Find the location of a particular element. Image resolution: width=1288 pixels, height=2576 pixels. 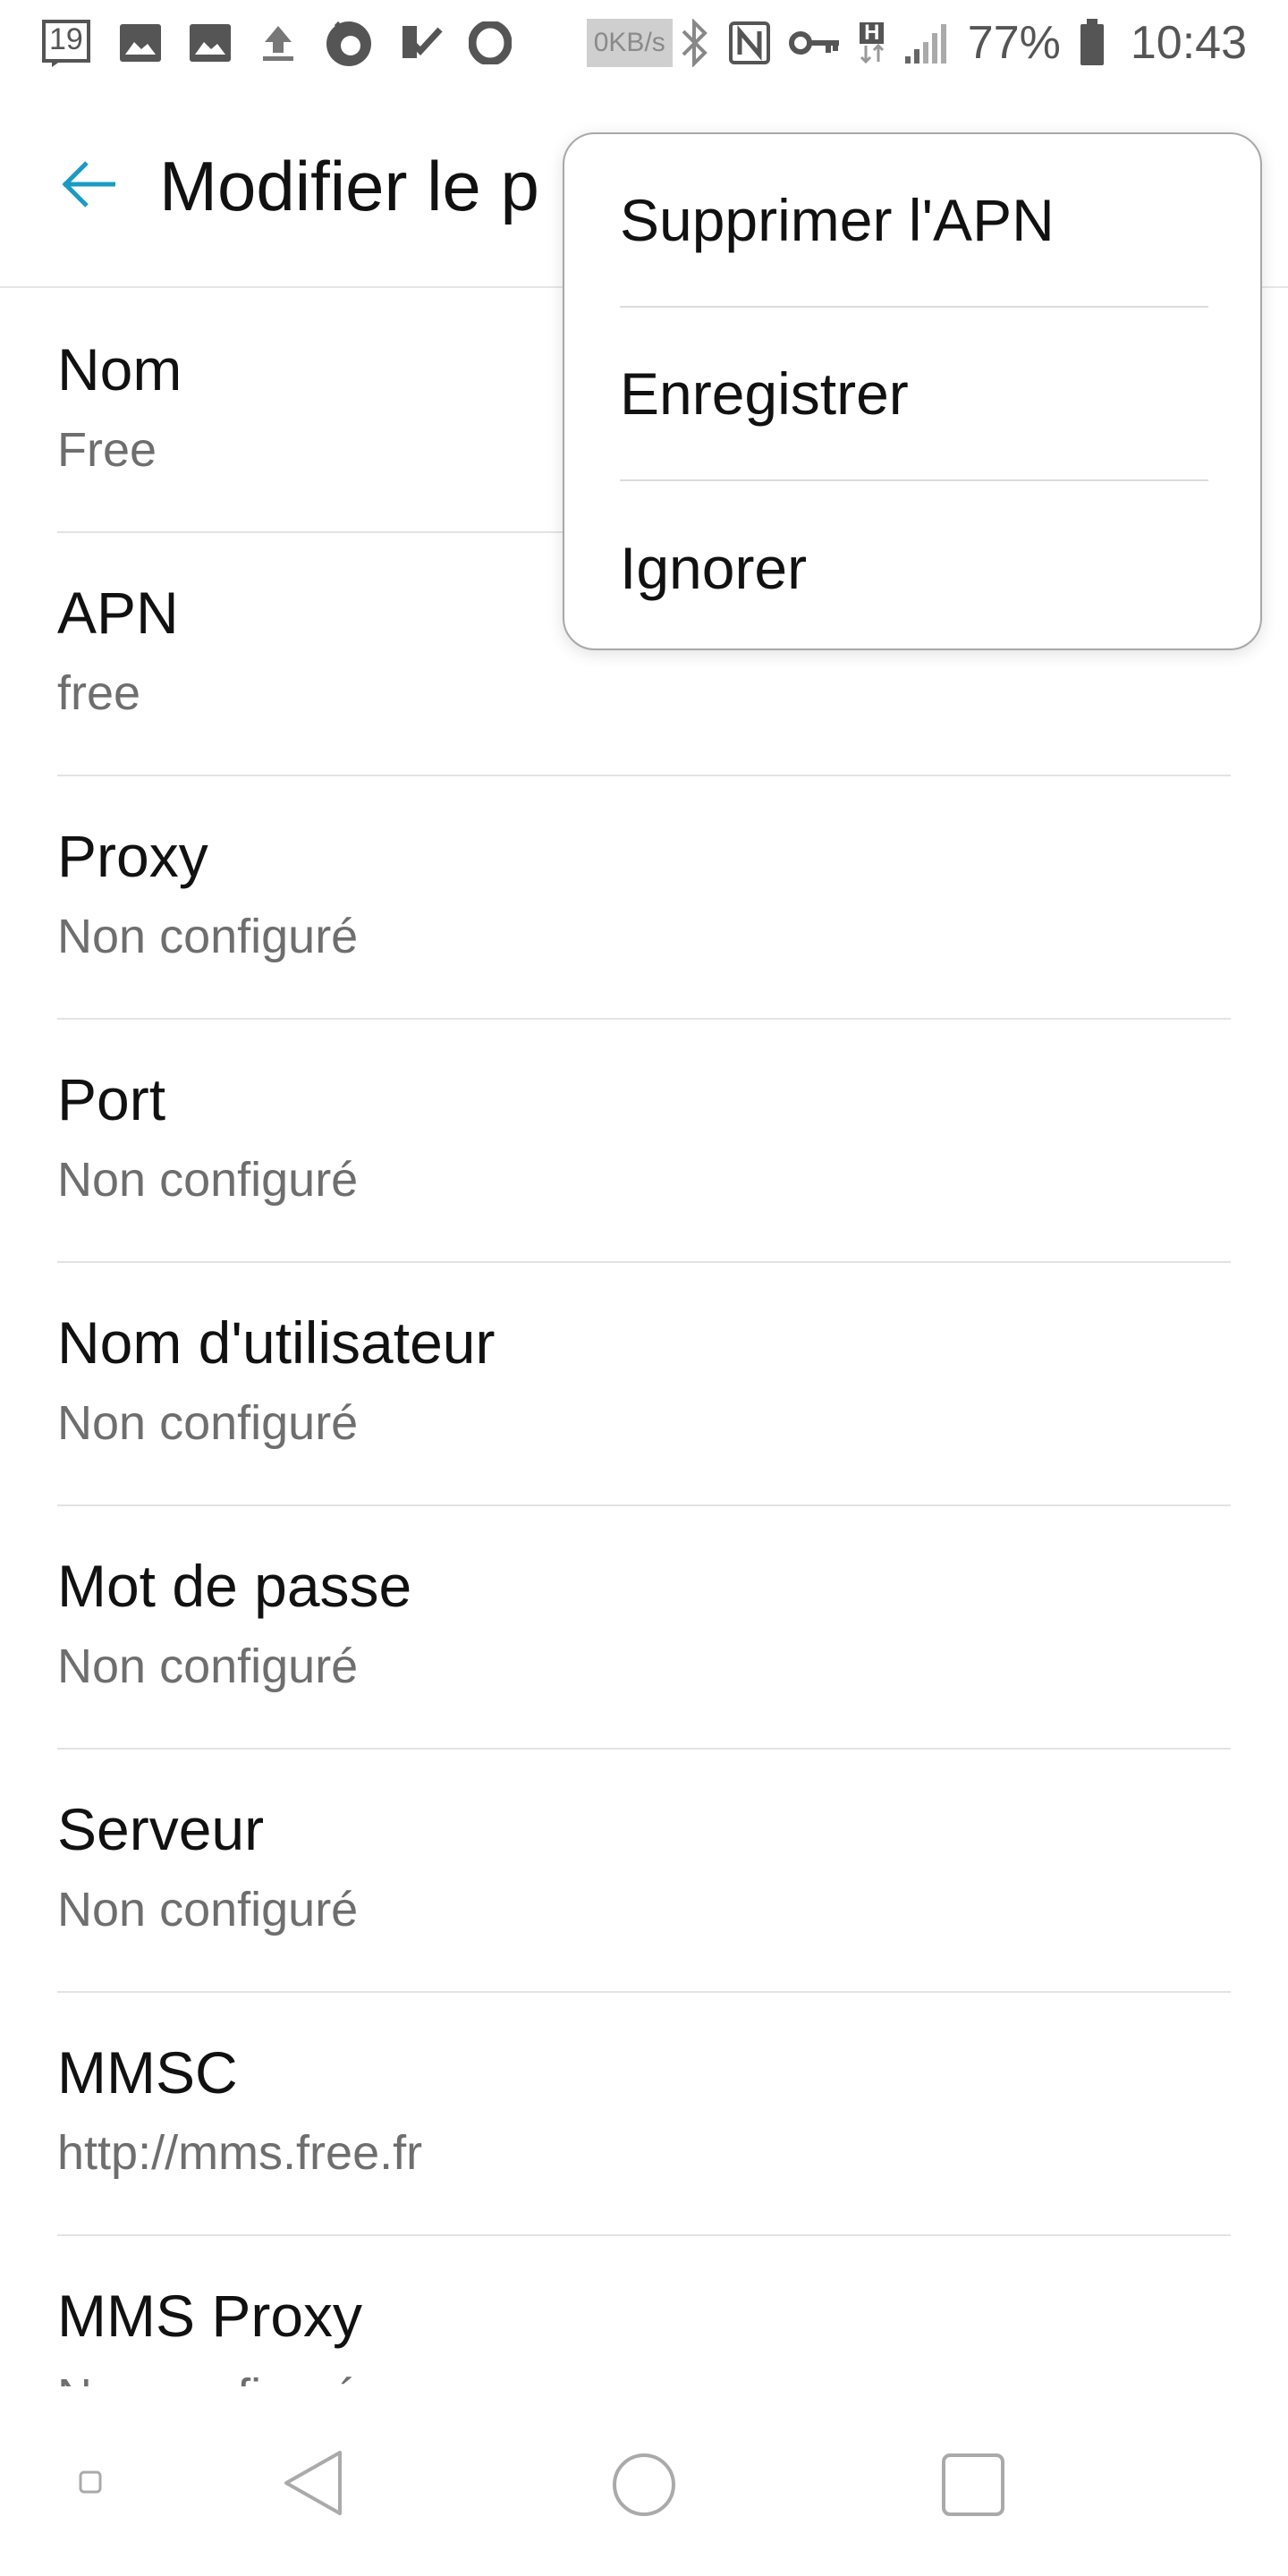

nav-home-button is located at coordinates (644, 2485).